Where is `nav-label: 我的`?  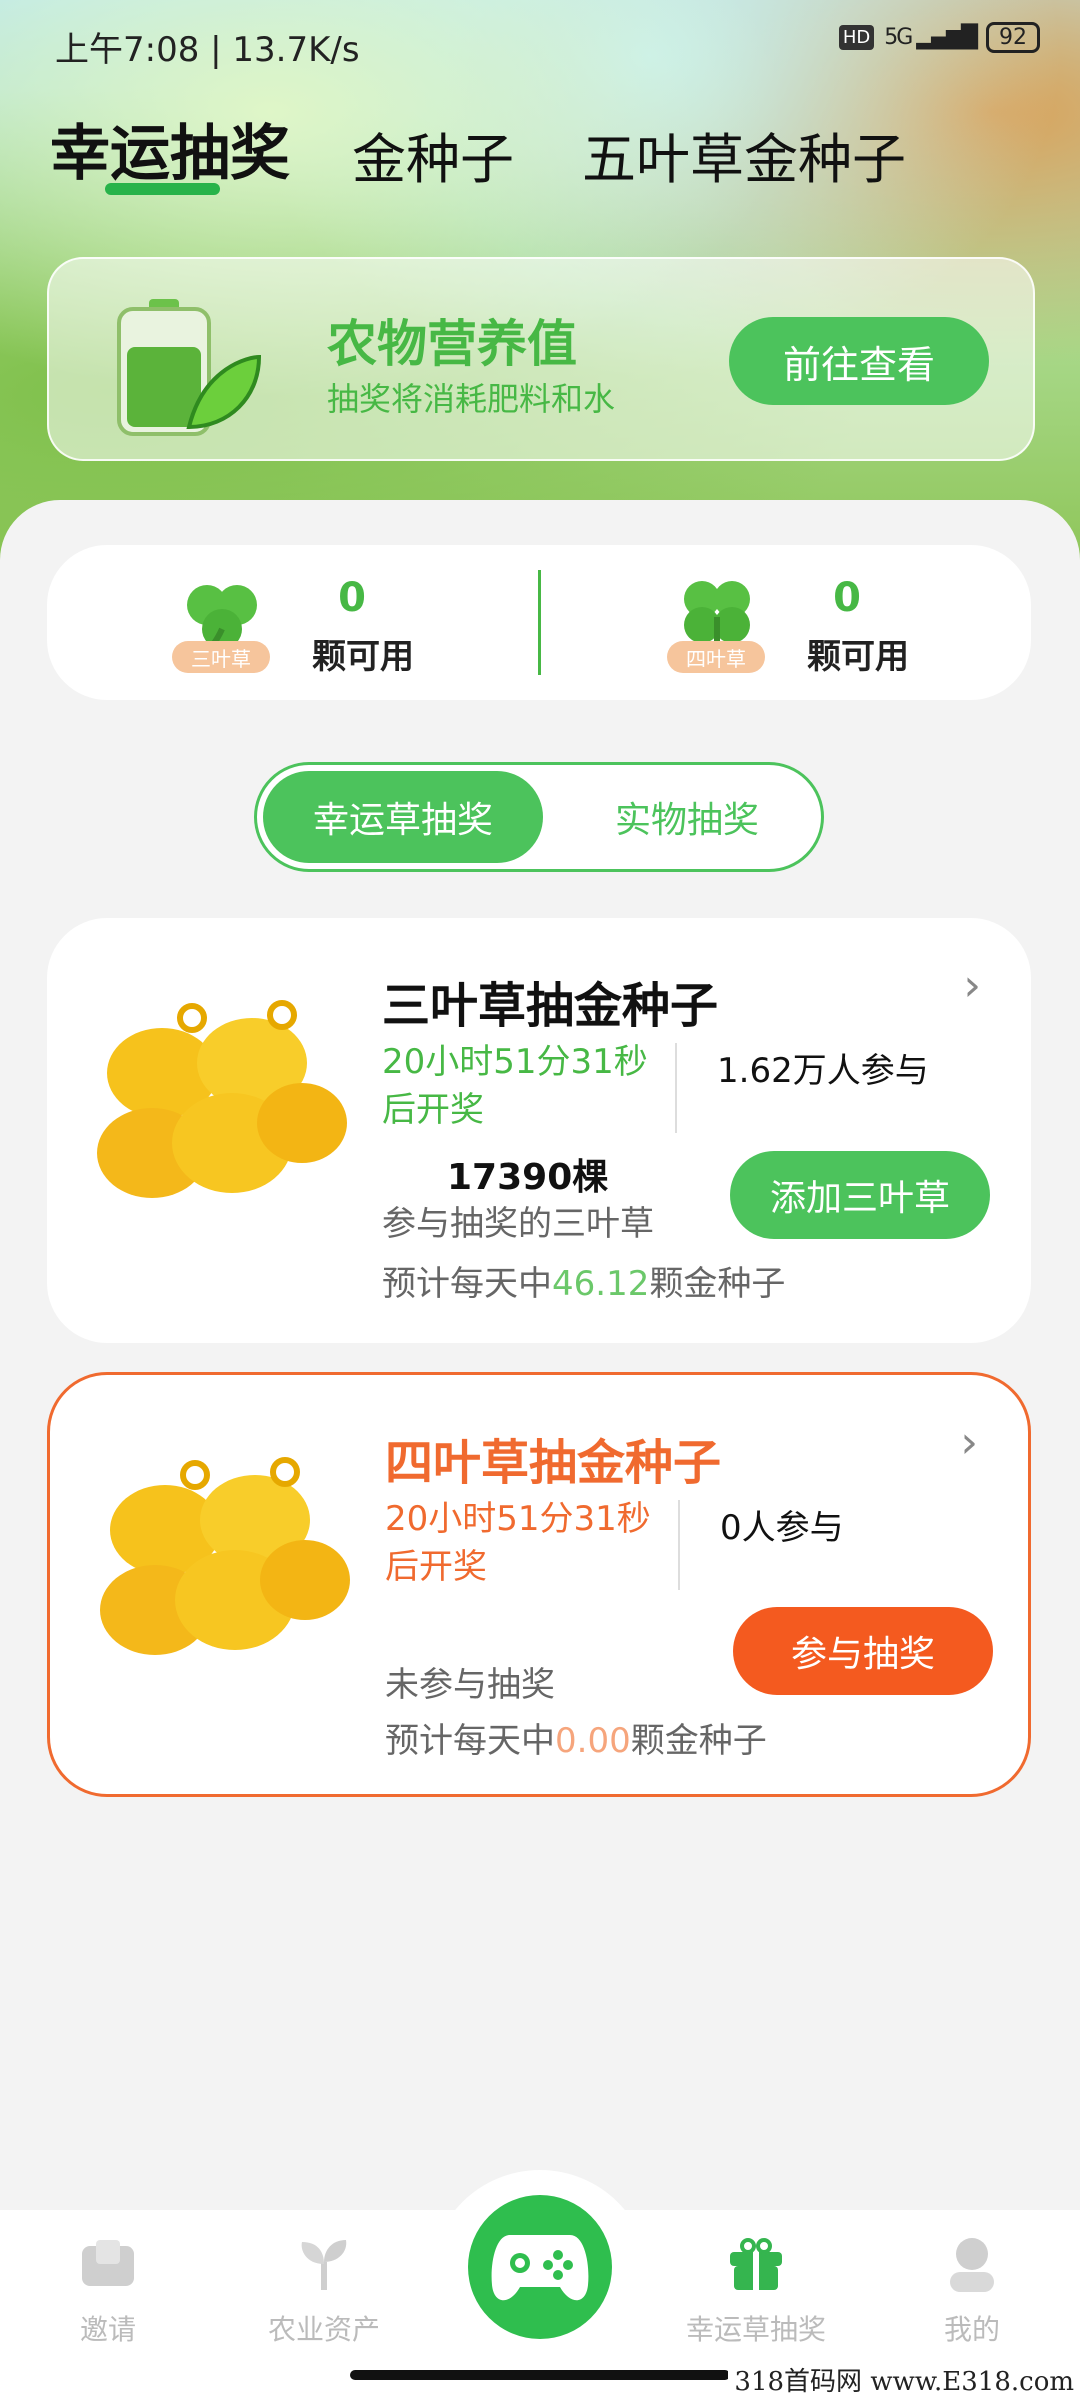 nav-label: 我的 is located at coordinates (971, 2329).